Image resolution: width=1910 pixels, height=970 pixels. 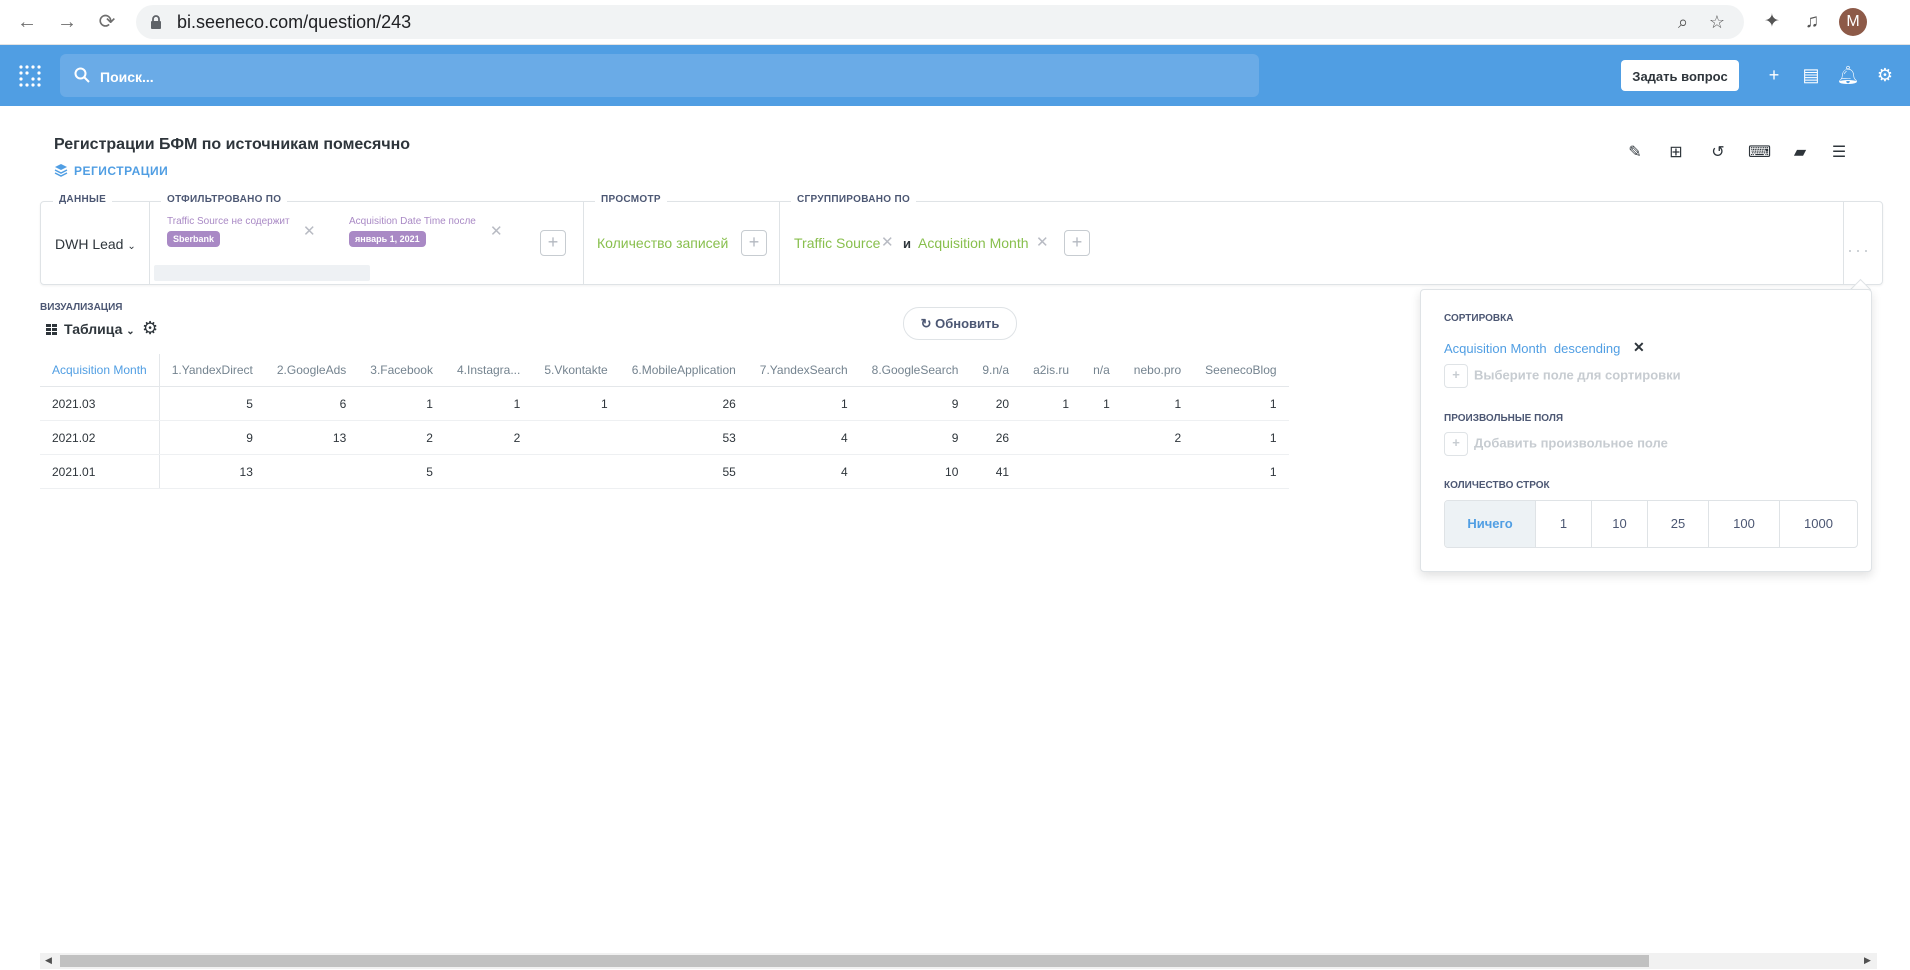 I want to click on column-header: 2.GoogleAds, so click(x=311, y=370).